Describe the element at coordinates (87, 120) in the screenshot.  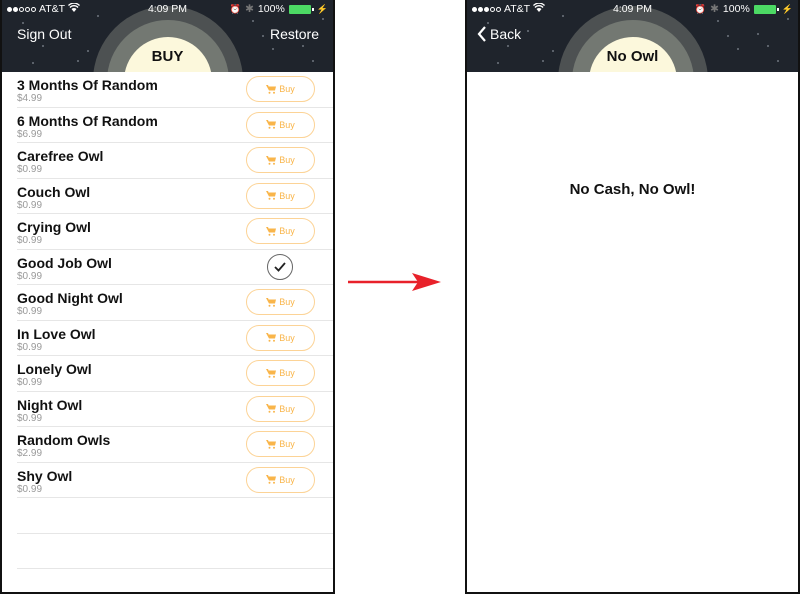
I see `product-name: 6 Months Of Random` at that location.